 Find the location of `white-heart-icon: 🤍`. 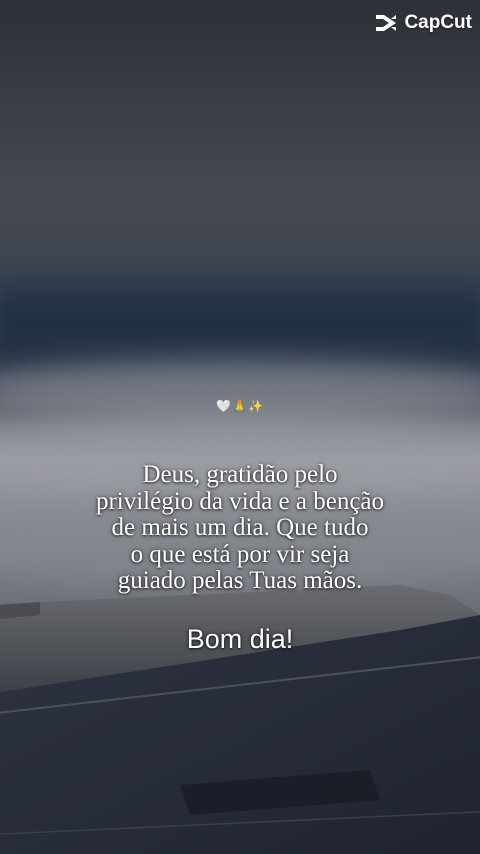

white-heart-icon: 🤍 is located at coordinates (224, 406).